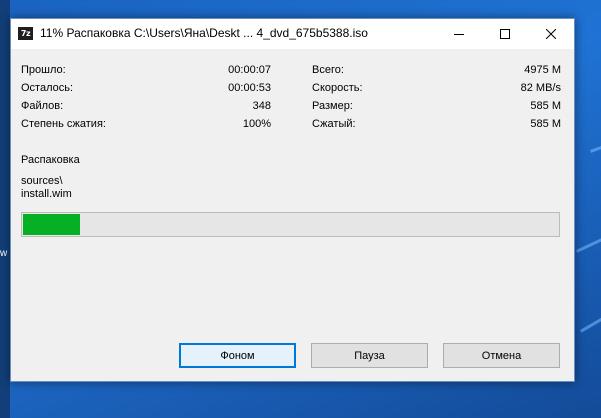  I want to click on size-label: Размер:, so click(332, 106).